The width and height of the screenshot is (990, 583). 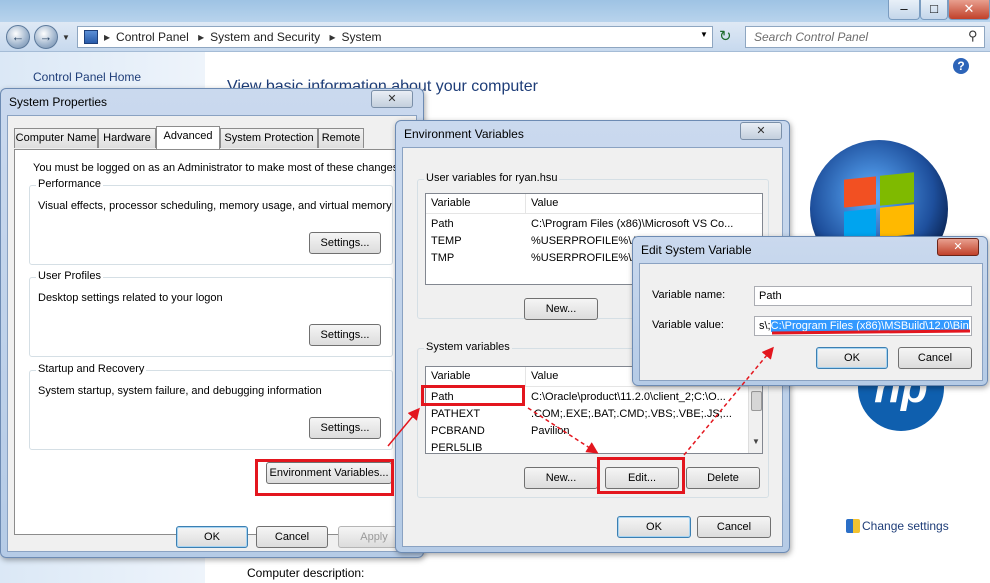 What do you see at coordinates (871, 332) in the screenshot?
I see `underline-value` at bounding box center [871, 332].